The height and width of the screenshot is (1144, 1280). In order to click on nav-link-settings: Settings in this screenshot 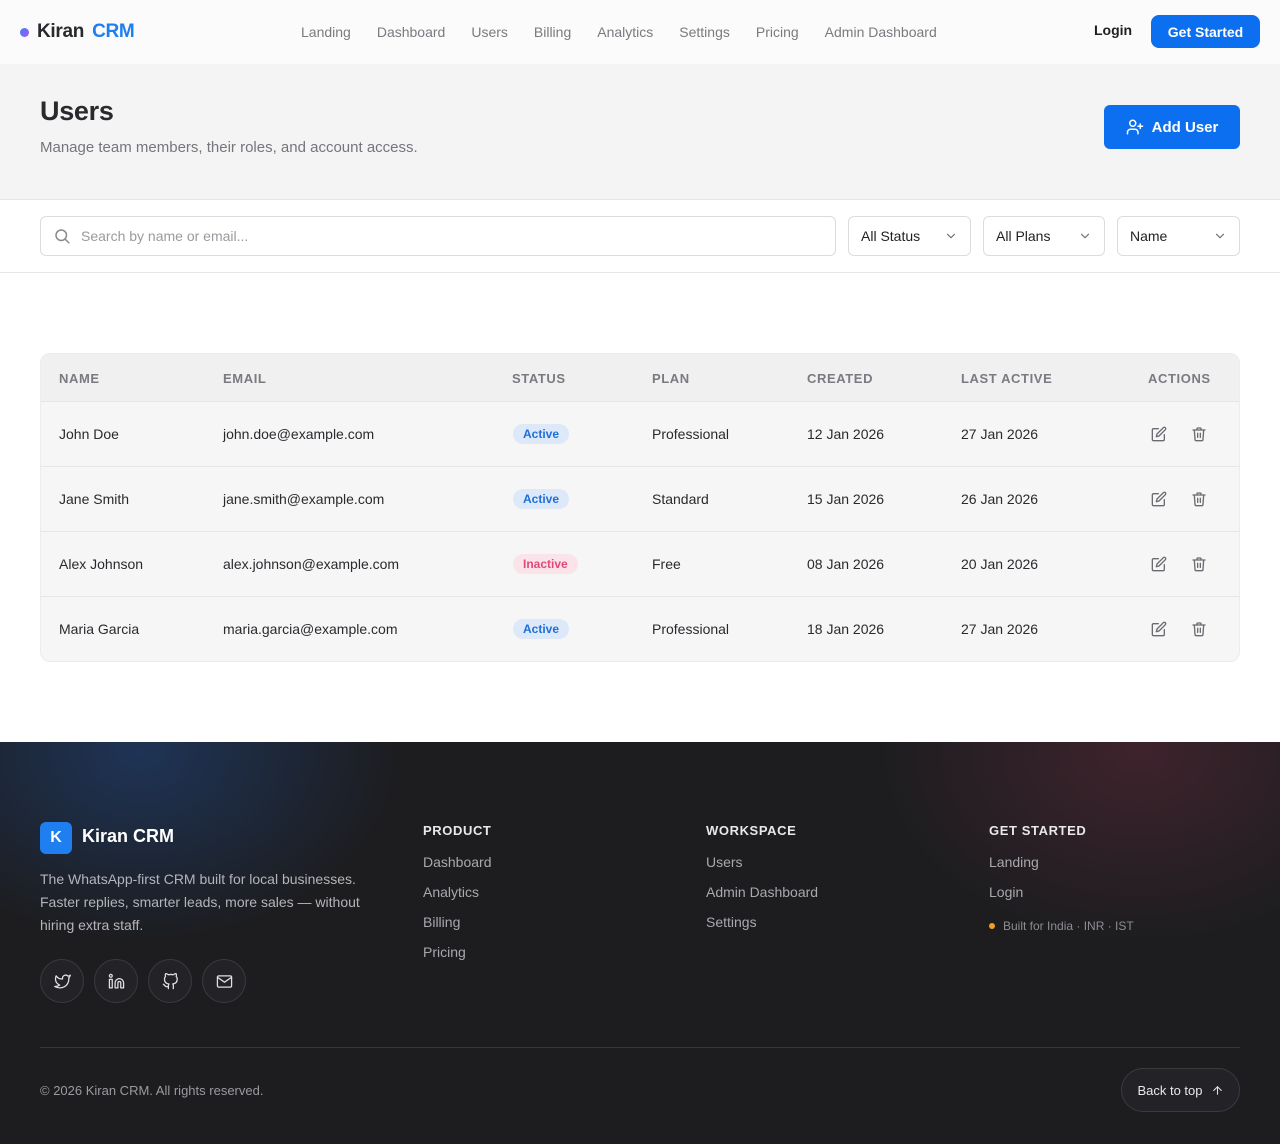, I will do `click(704, 32)`.